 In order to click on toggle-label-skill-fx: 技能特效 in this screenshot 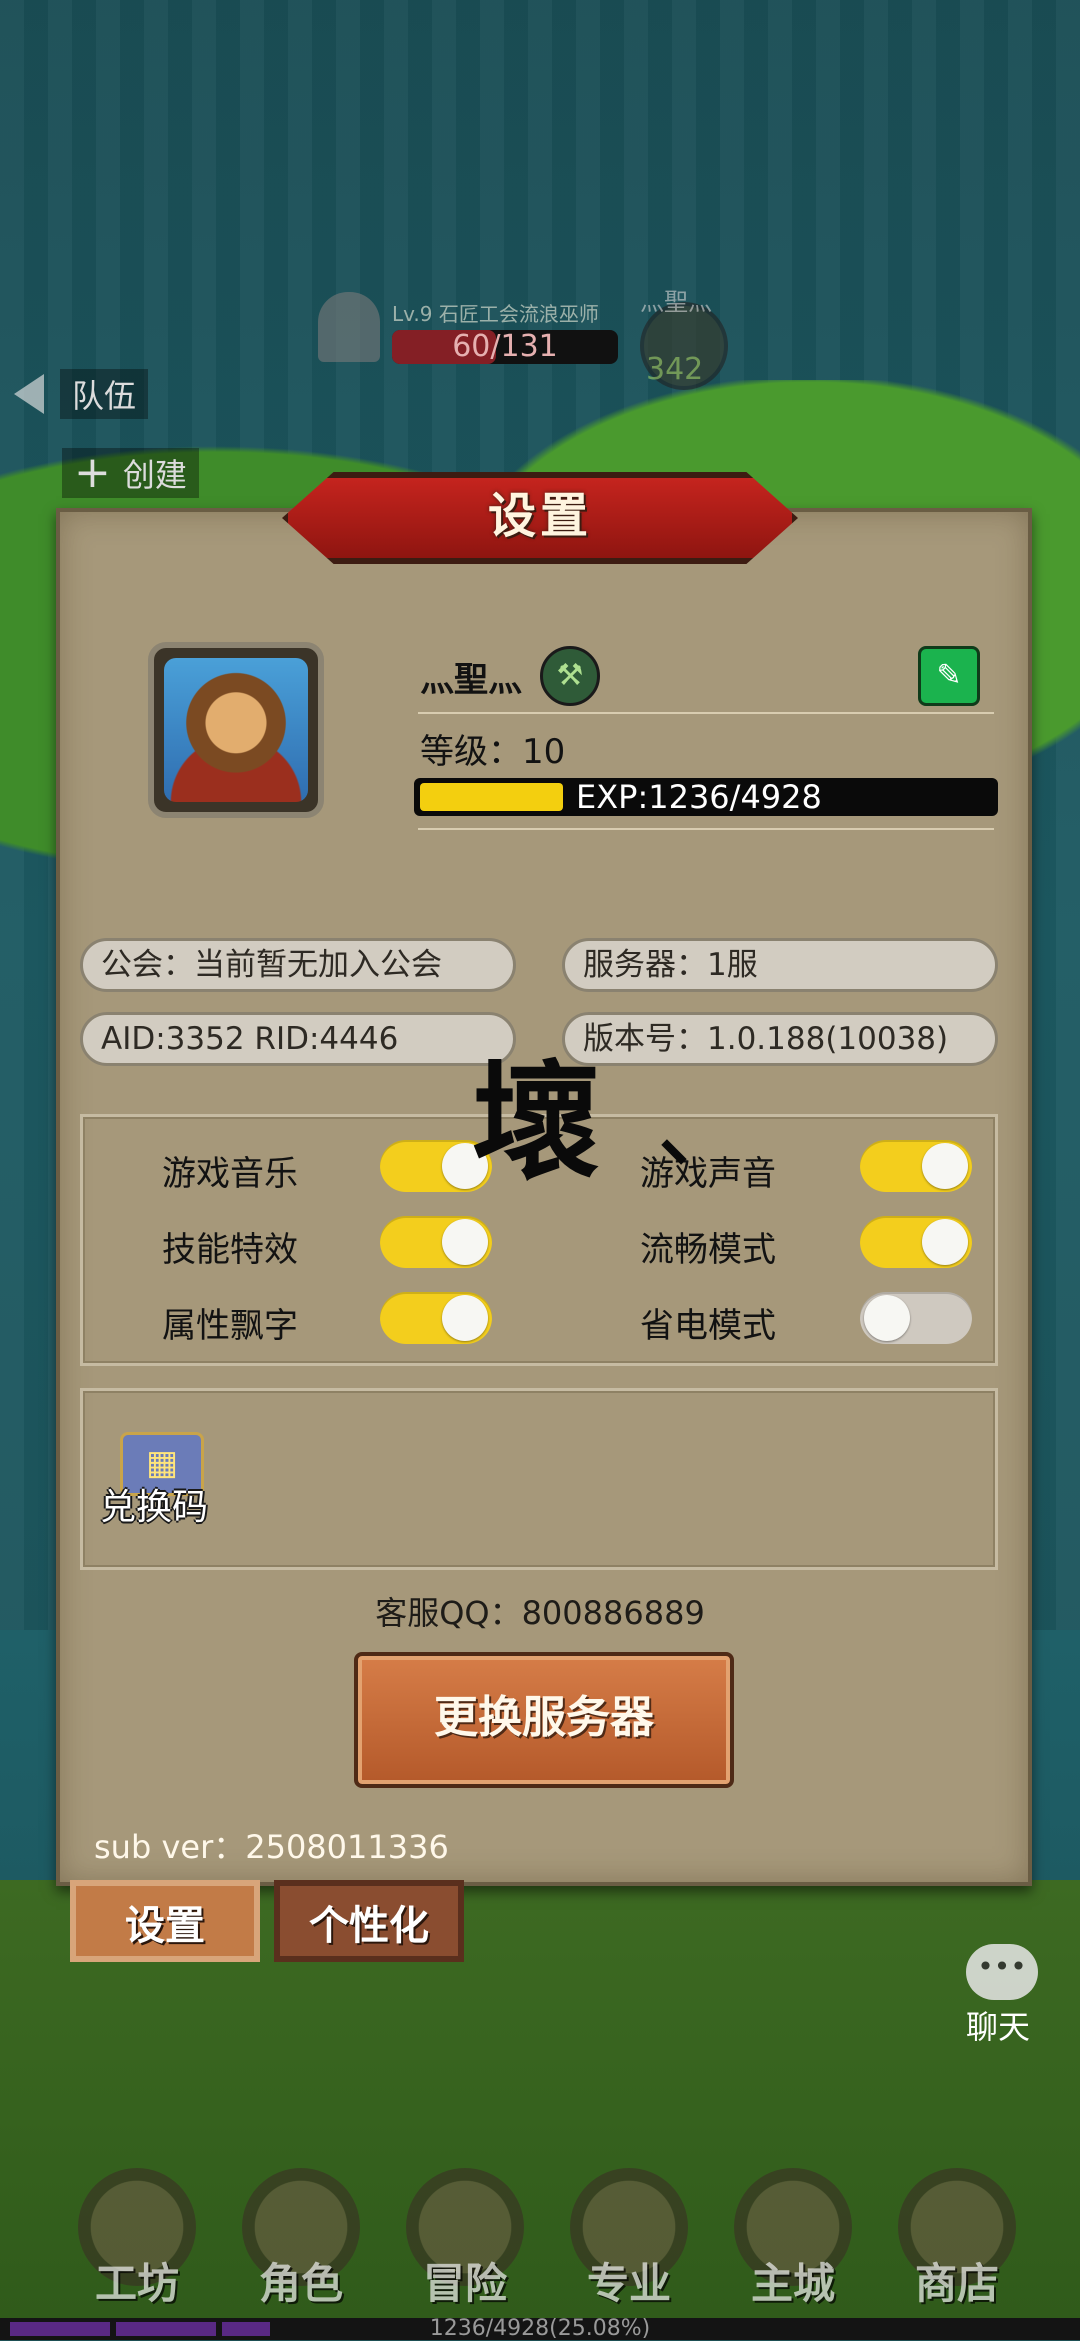, I will do `click(230, 1250)`.